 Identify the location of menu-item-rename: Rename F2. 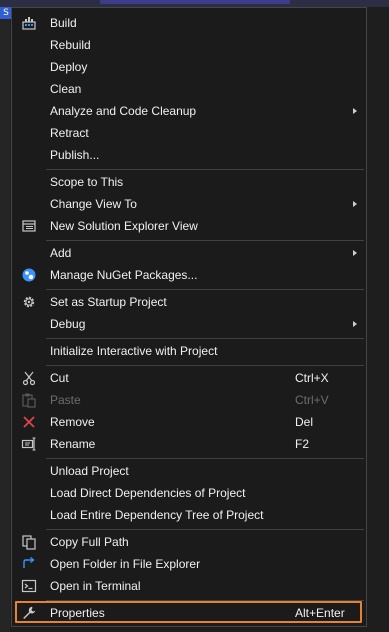
(189, 444).